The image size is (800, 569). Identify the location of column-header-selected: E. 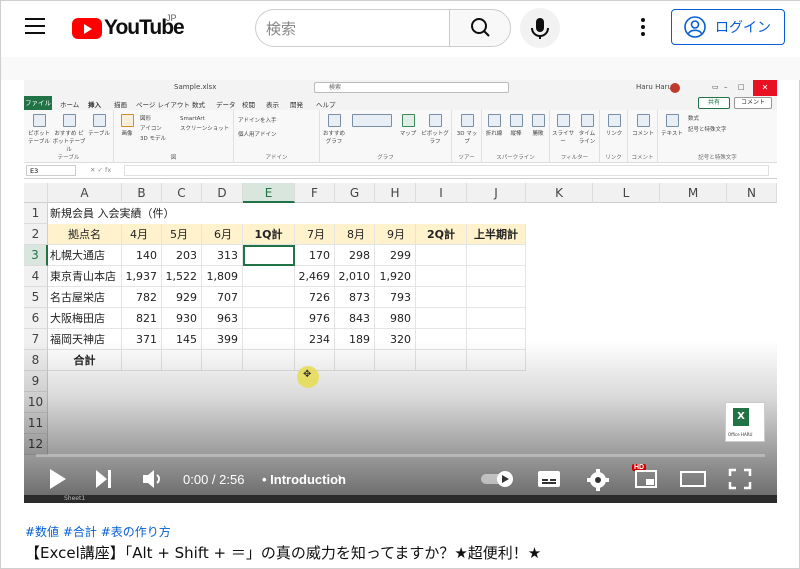
(269, 193).